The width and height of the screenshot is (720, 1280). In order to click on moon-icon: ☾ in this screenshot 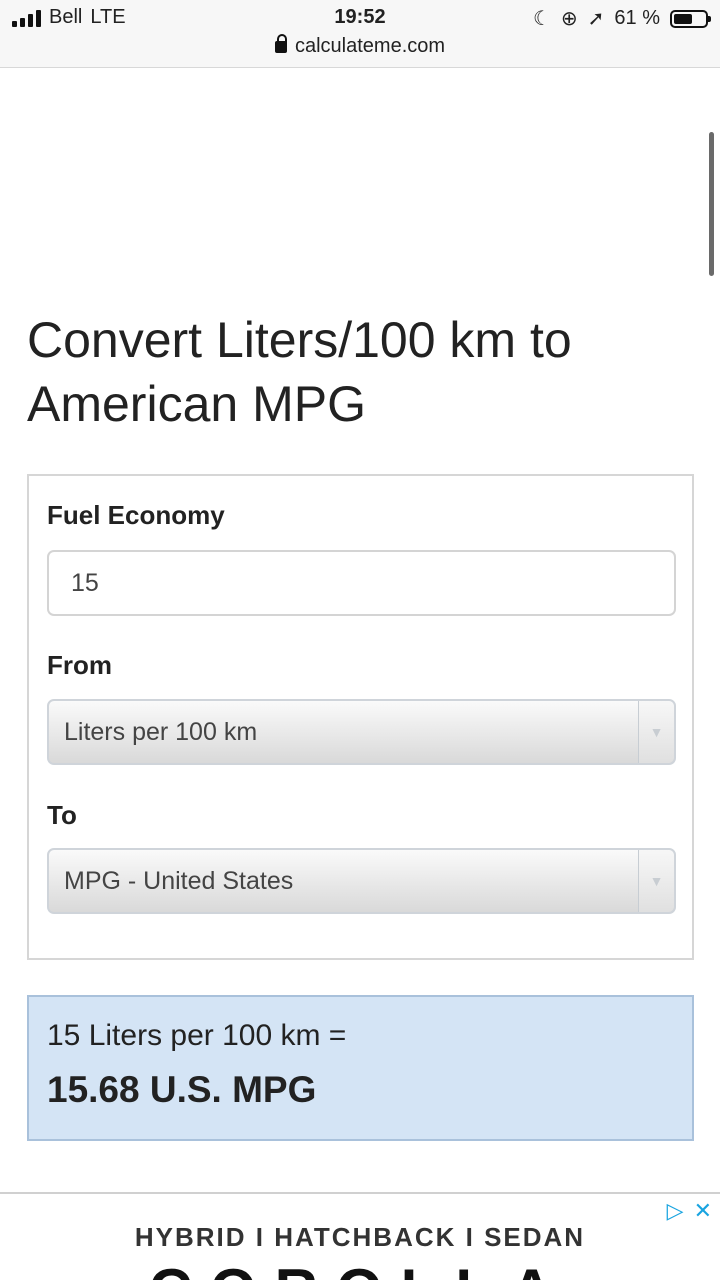, I will do `click(541, 19)`.